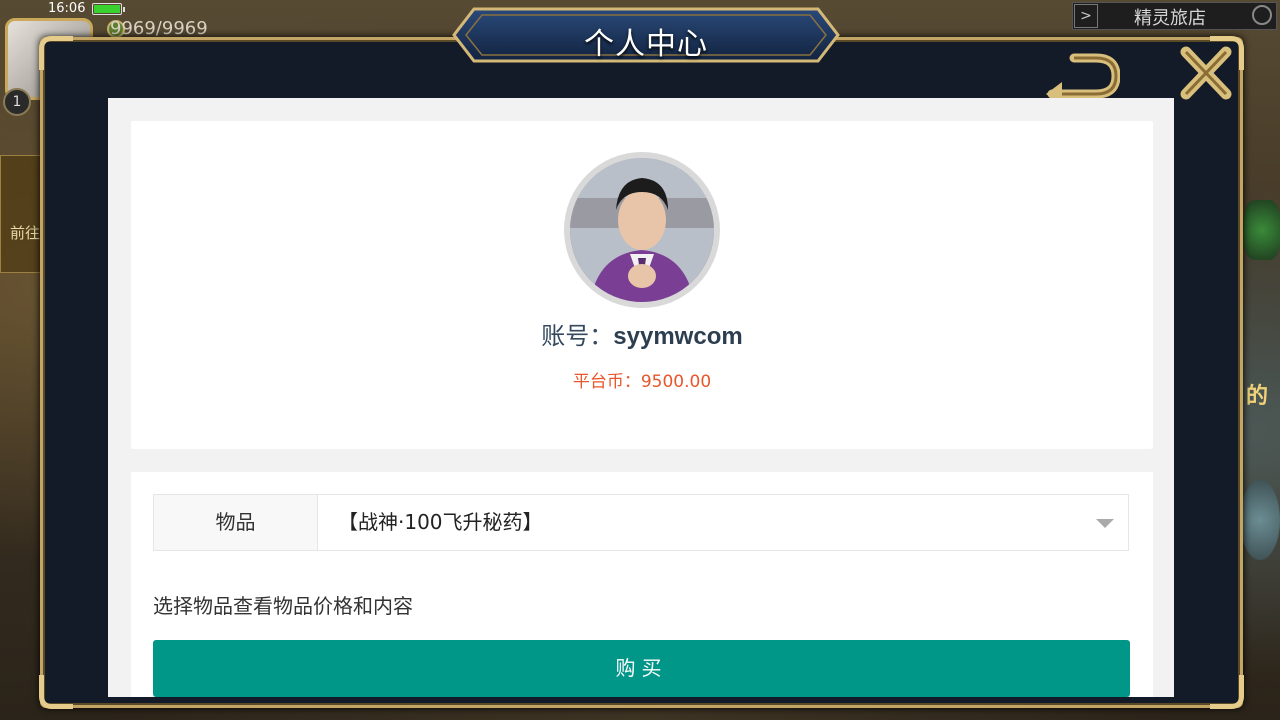 This screenshot has height=720, width=1280. I want to click on avatar, so click(642, 230).